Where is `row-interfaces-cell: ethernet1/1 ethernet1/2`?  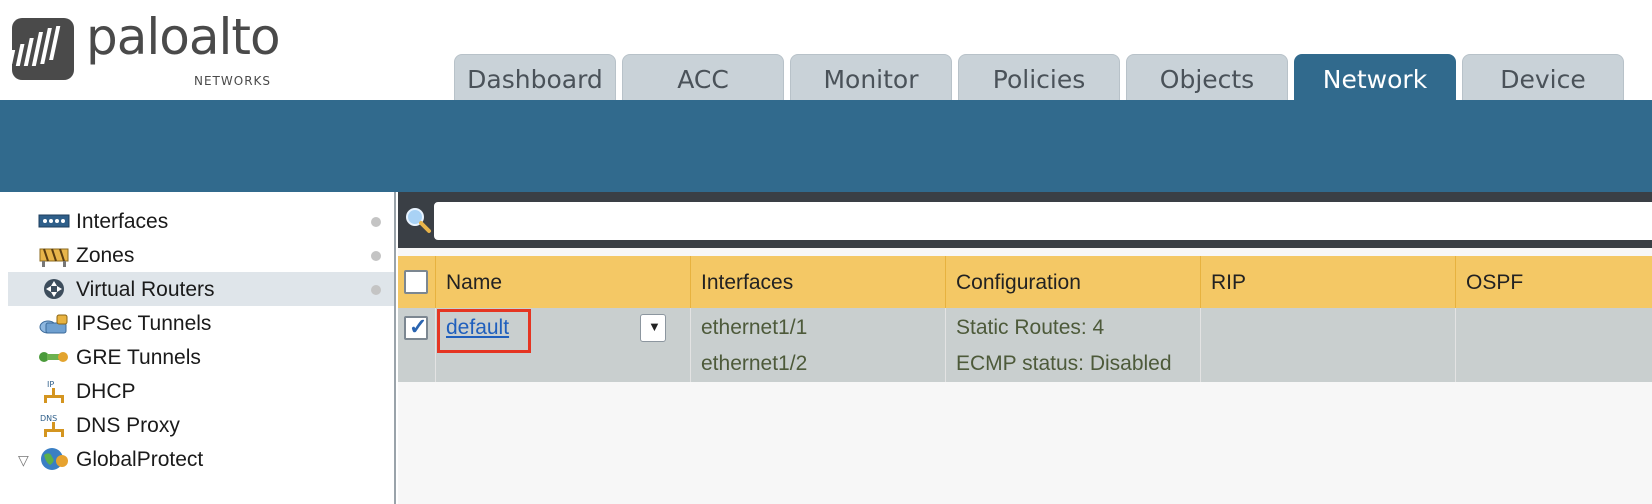 row-interfaces-cell: ethernet1/1 ethernet1/2 is located at coordinates (818, 345).